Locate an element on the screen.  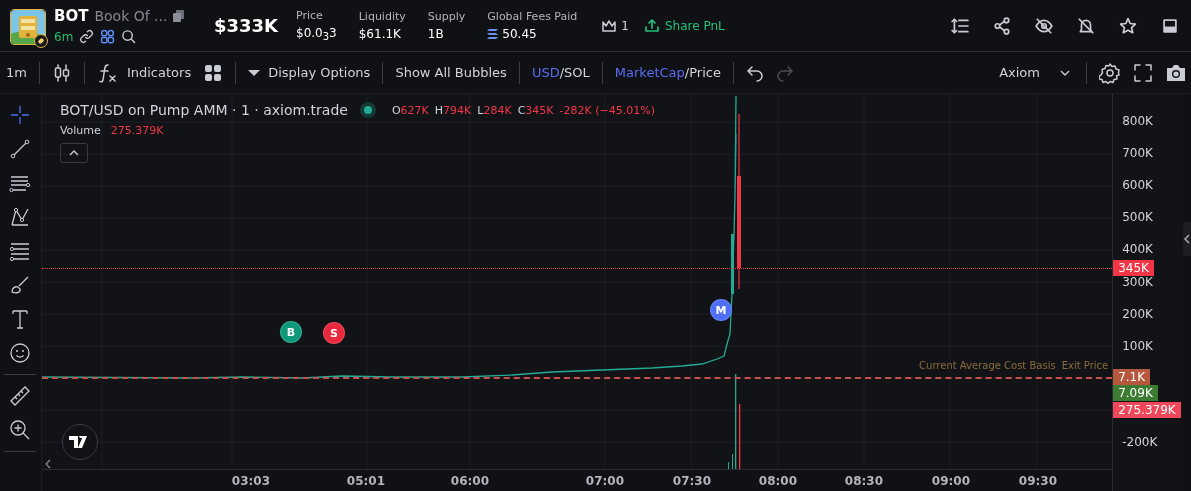
line-label: Exit Price is located at coordinates (1085, 365).